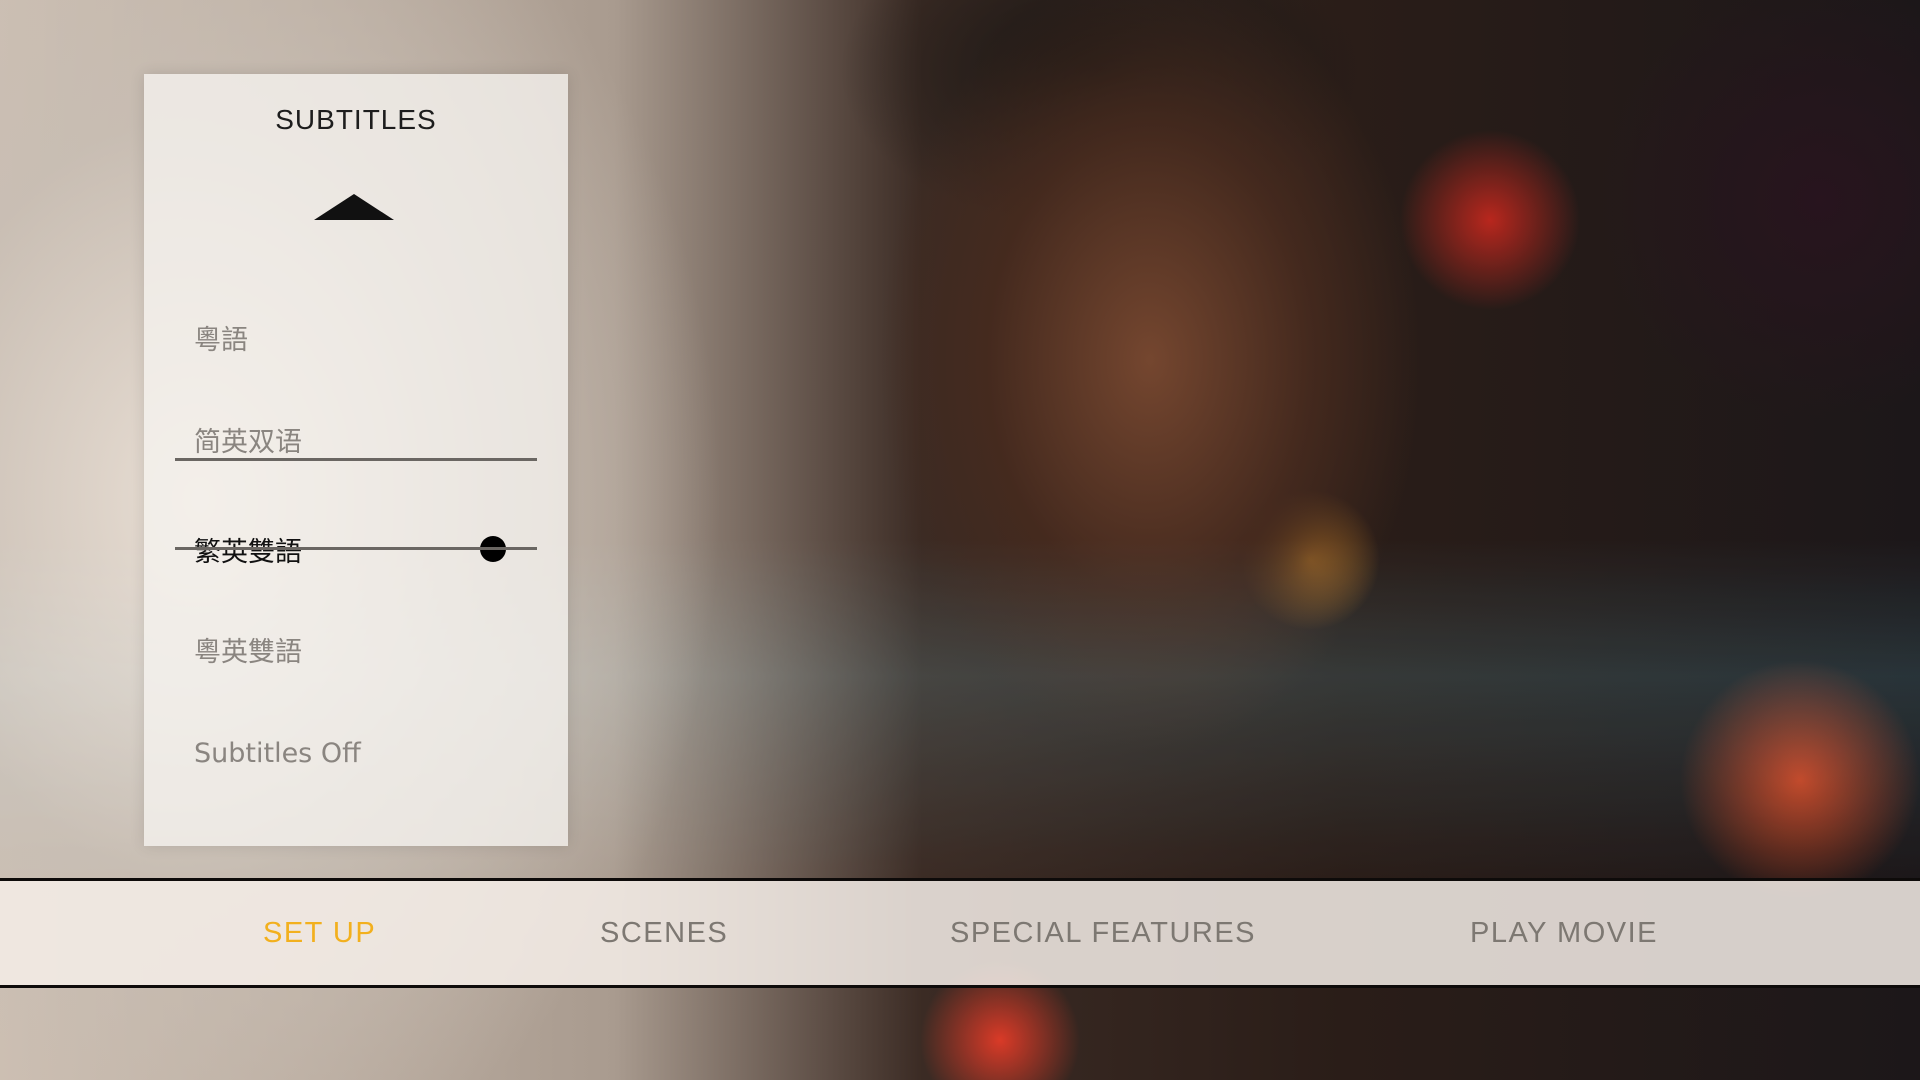 Image resolution: width=1920 pixels, height=1080 pixels. I want to click on option-label: 粵語, so click(221, 340).